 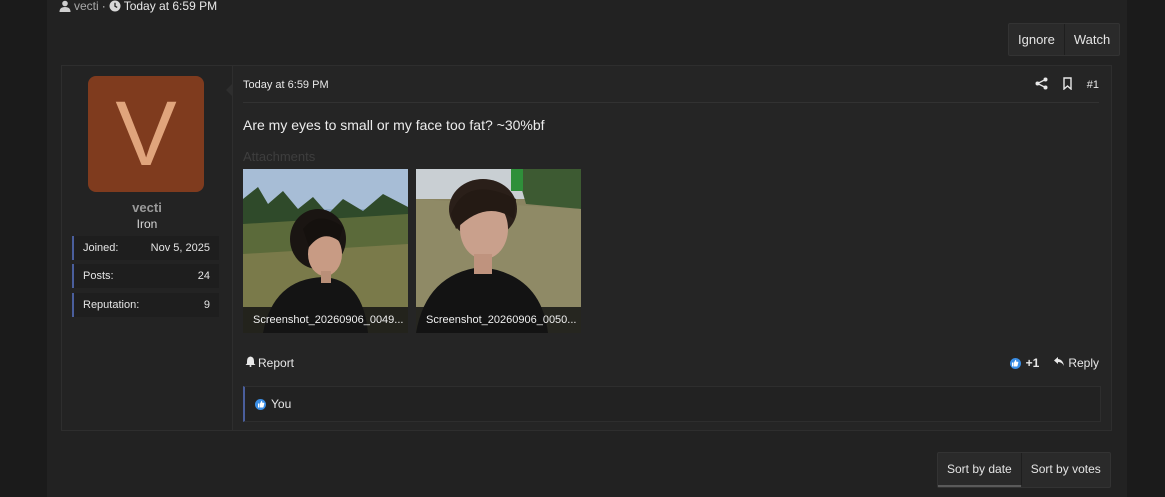 I want to click on sort-by-votes-button: Sort by votes, so click(x=1065, y=469).